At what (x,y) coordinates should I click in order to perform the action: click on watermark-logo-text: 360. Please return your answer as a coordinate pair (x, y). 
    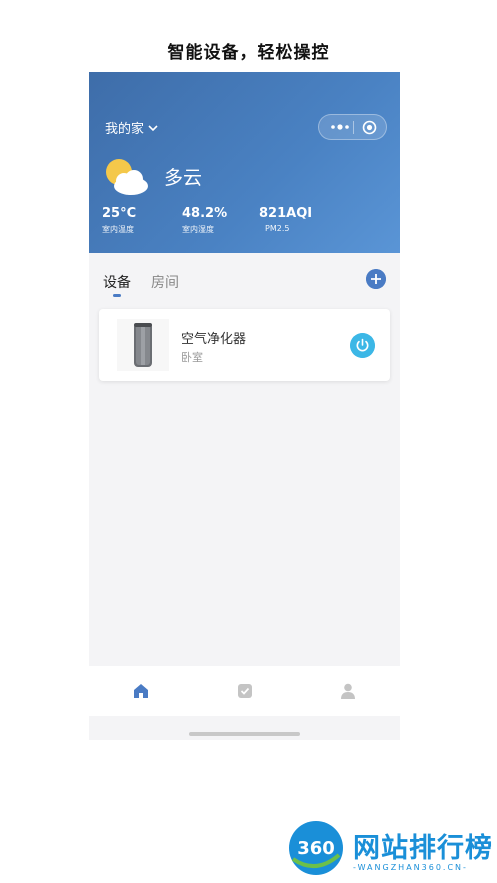
    Looking at the image, I should click on (316, 848).